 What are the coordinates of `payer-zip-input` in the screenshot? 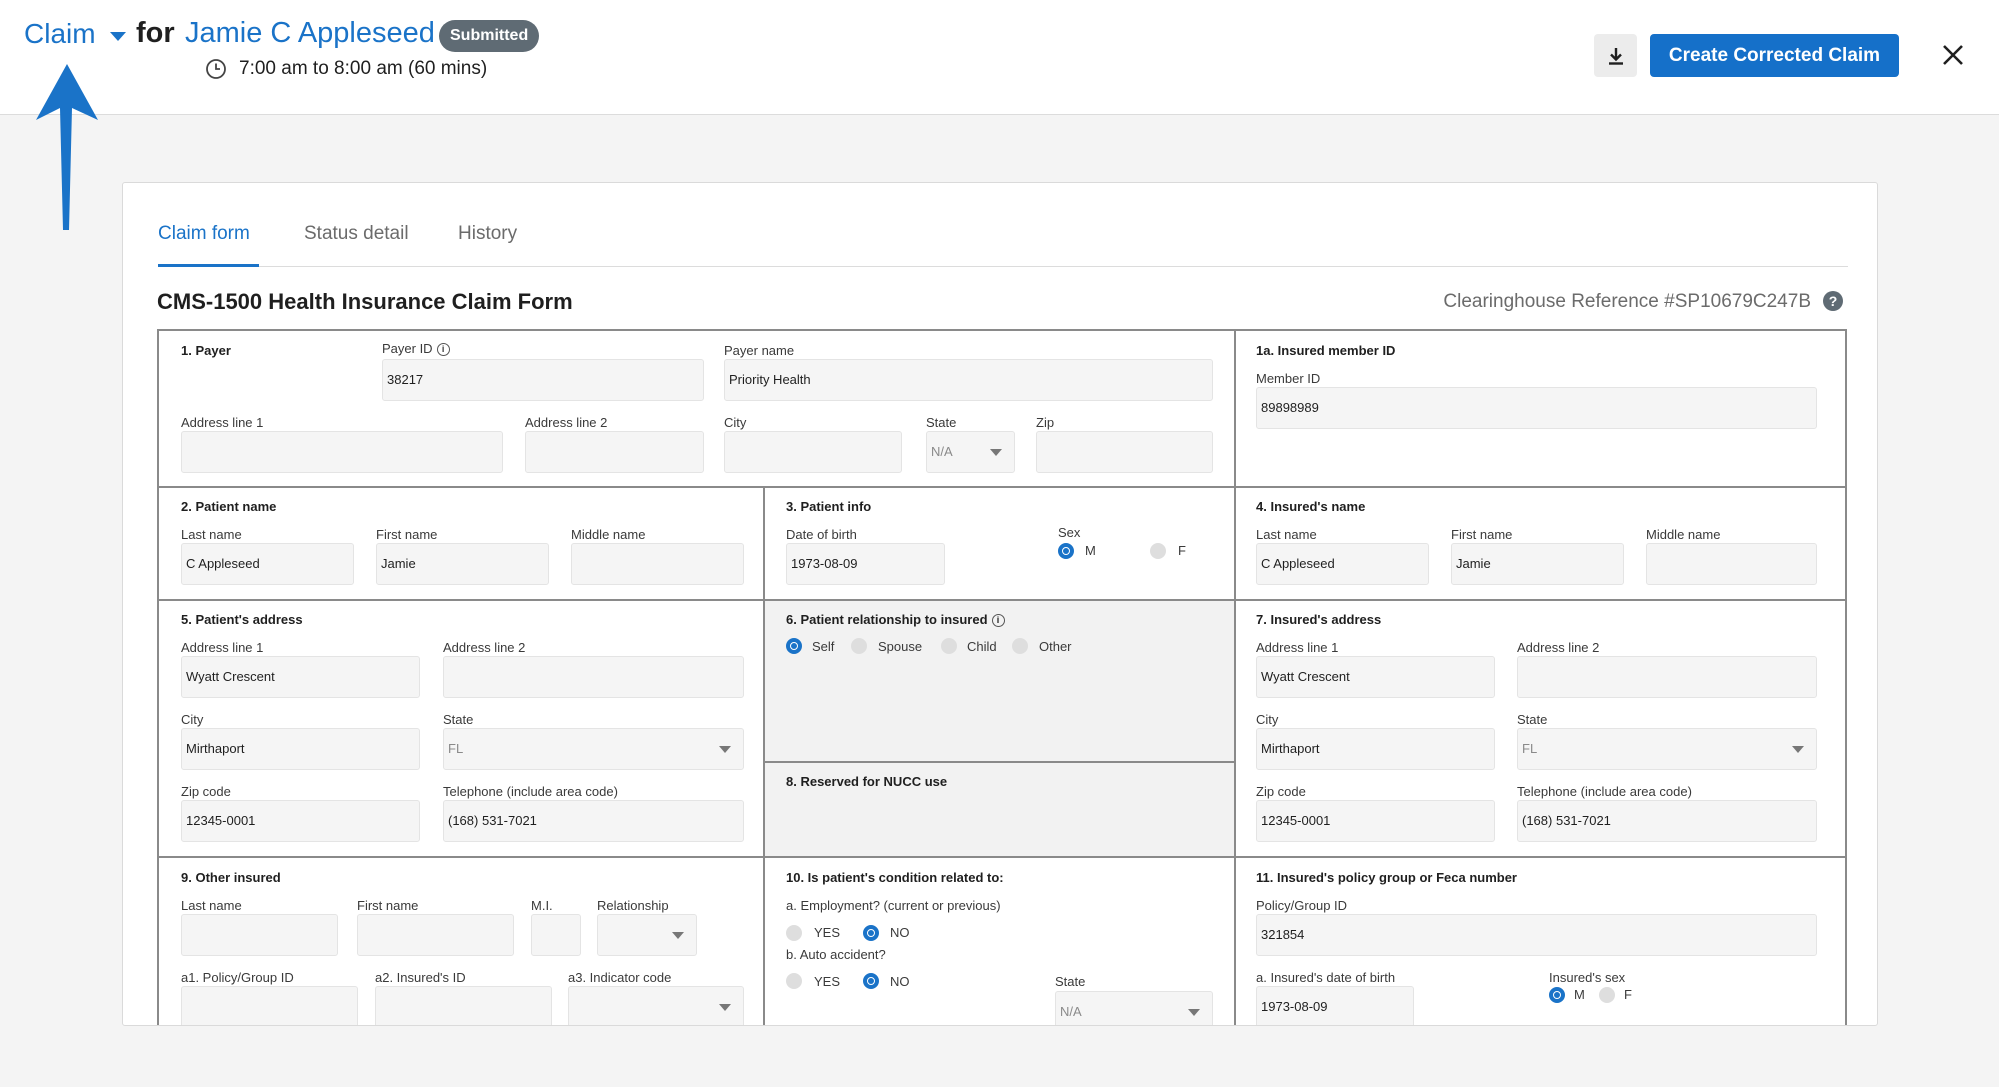 It's located at (1124, 452).